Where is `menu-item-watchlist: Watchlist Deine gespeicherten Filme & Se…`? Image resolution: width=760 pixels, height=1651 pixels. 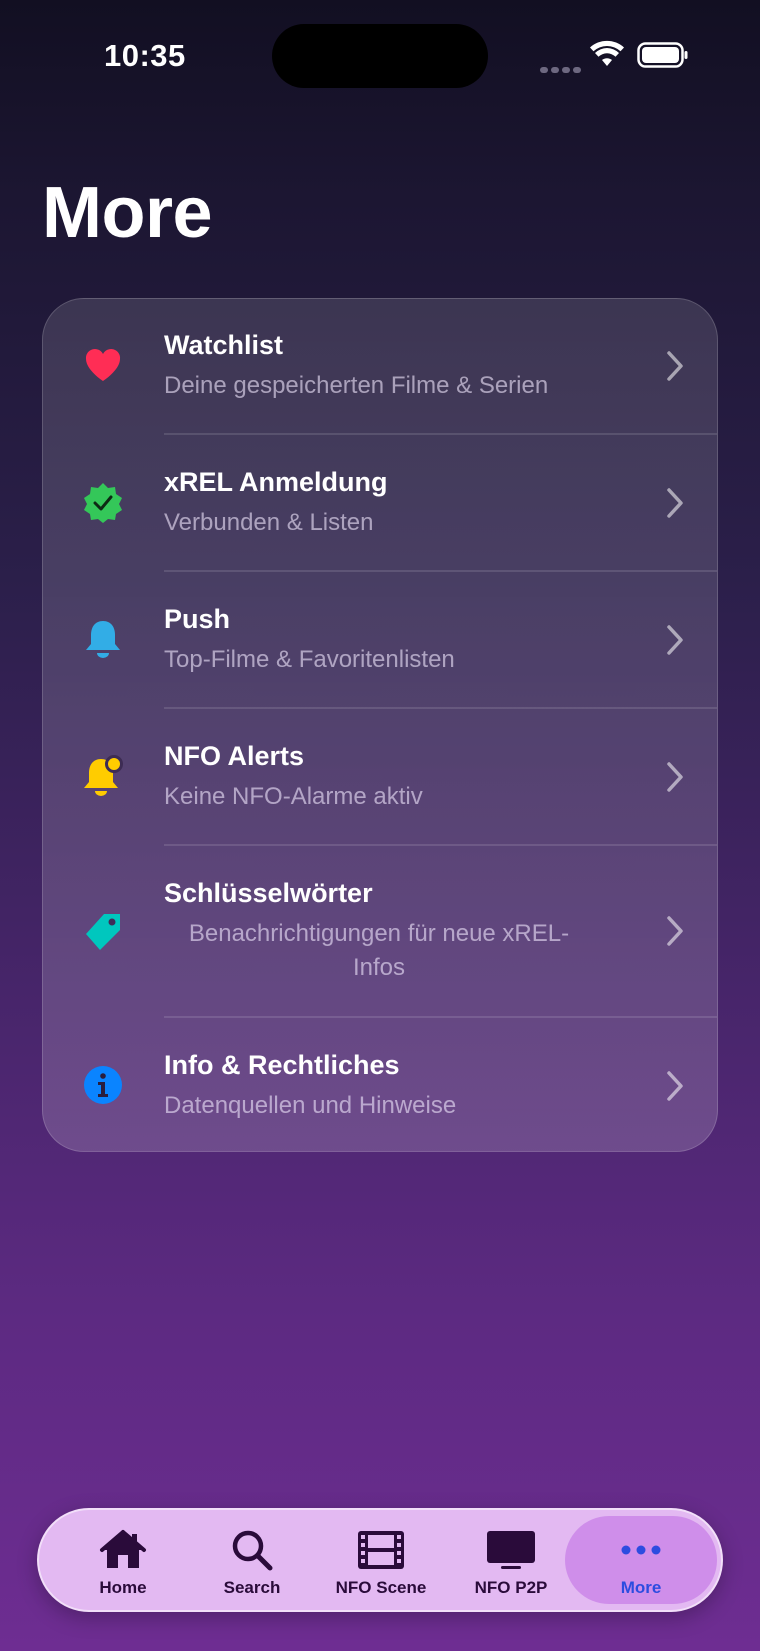
menu-item-watchlist: Watchlist Deine gespeicherten Filme & Se… is located at coordinates (380, 366).